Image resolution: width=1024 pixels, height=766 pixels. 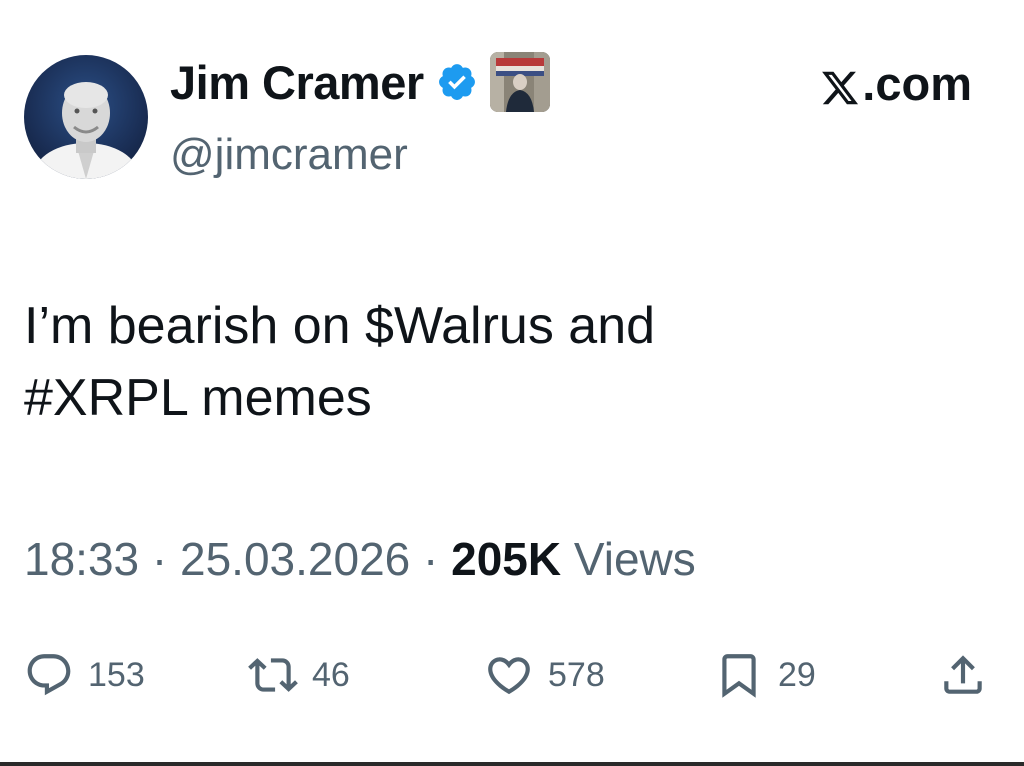 I want to click on bookmark-count: 29, so click(x=797, y=674).